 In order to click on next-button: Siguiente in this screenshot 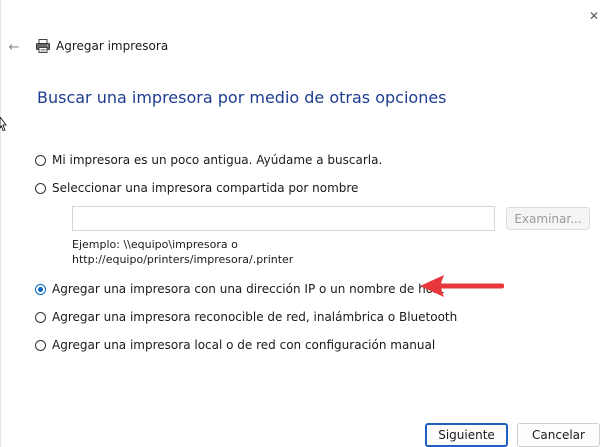, I will do `click(466, 435)`.